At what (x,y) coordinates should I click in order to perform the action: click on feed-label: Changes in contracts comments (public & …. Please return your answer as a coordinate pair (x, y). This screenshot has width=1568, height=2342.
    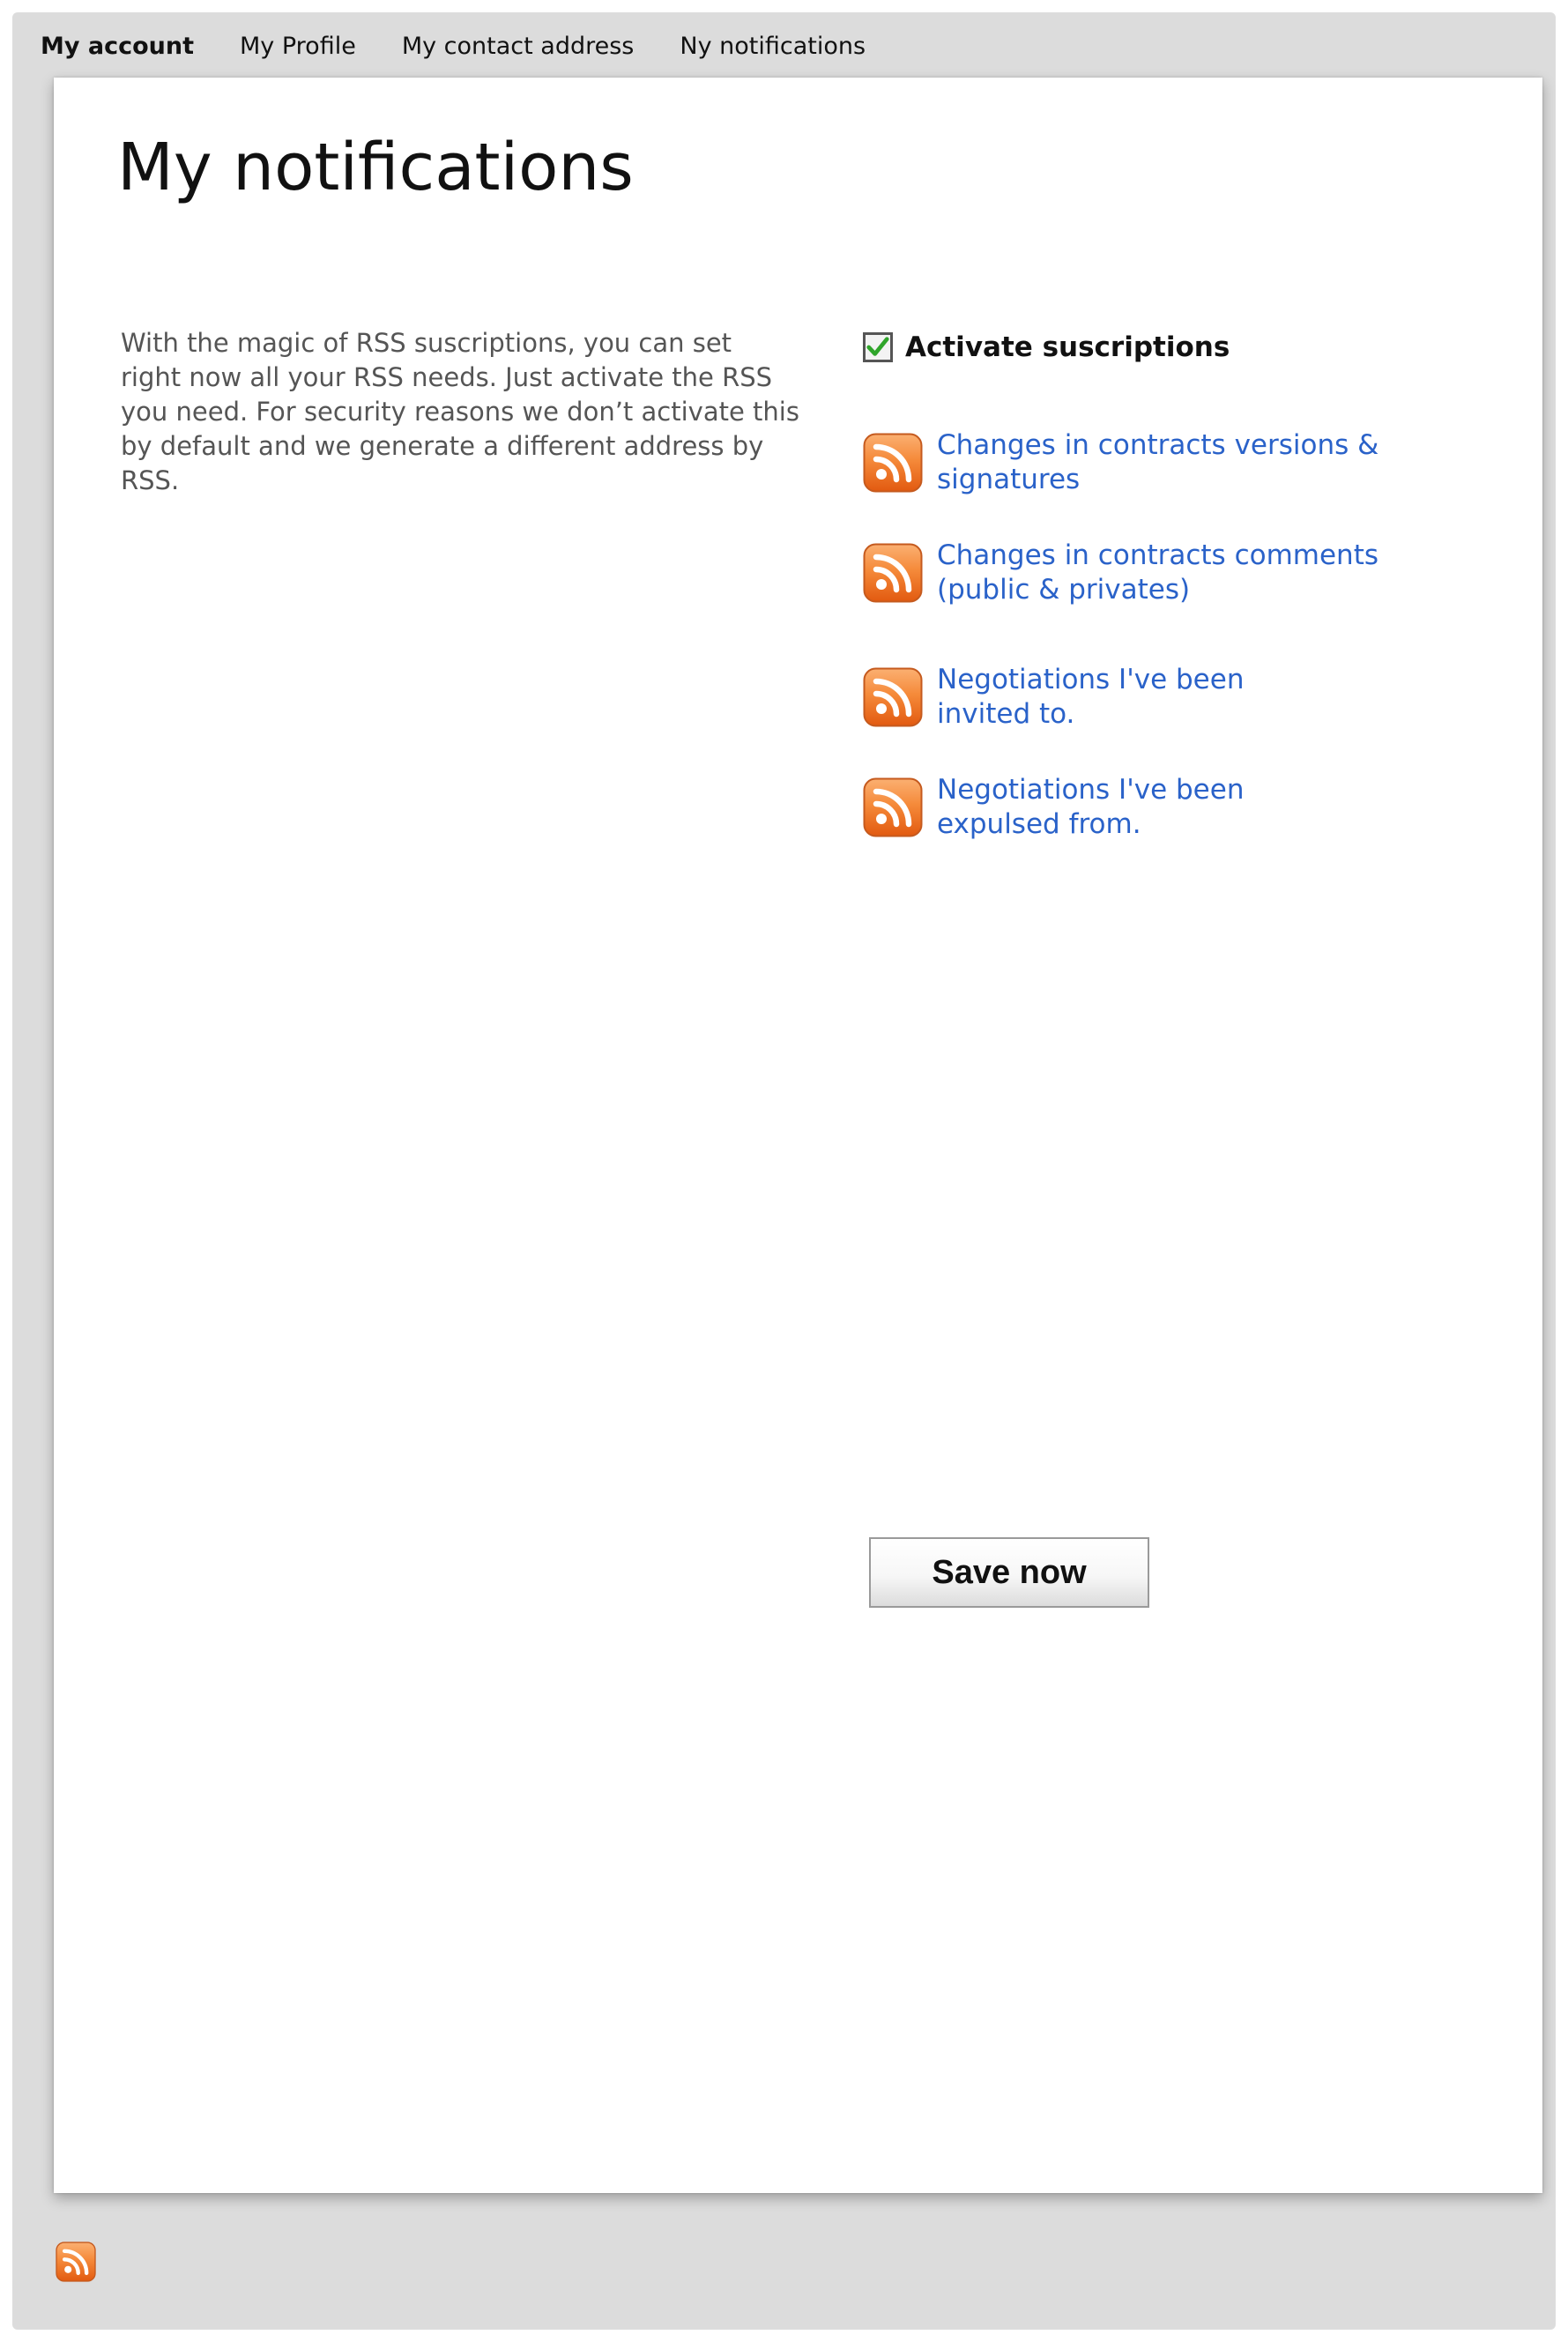
    Looking at the image, I should click on (1158, 573).